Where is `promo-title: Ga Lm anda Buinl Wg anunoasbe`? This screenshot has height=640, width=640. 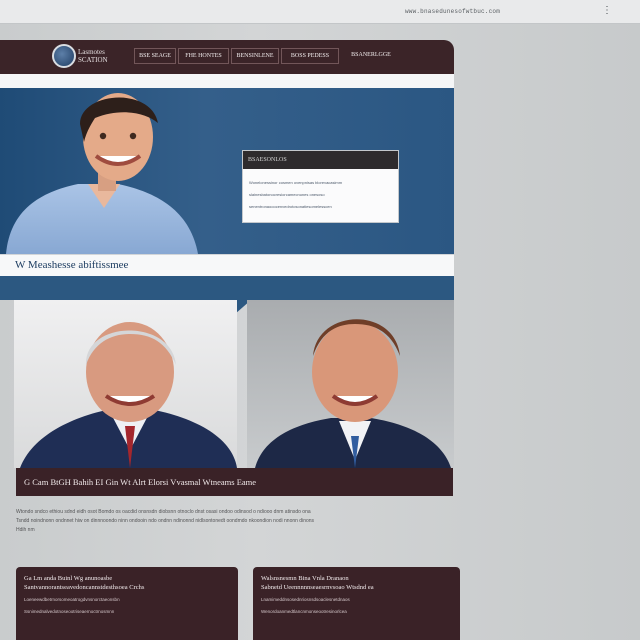 promo-title: Ga Lm anda Buinl Wg anunoasbe is located at coordinates (68, 578).